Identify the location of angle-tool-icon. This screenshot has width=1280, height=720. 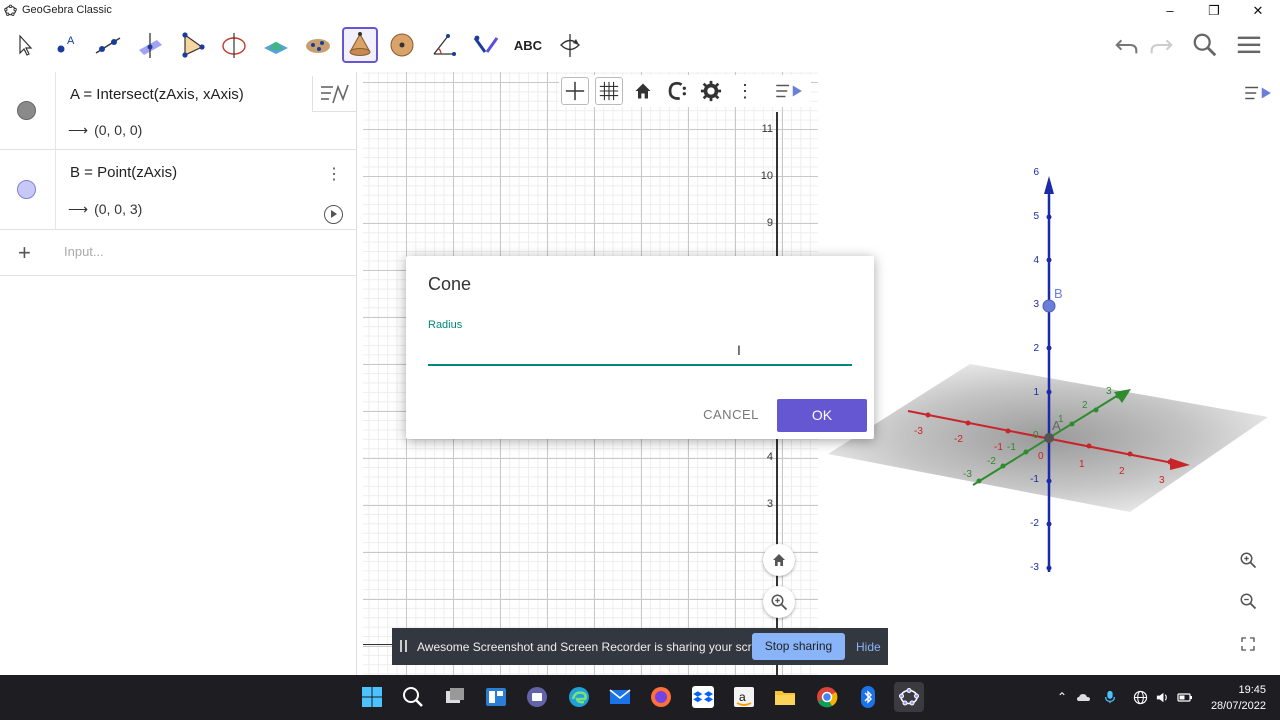
(444, 45).